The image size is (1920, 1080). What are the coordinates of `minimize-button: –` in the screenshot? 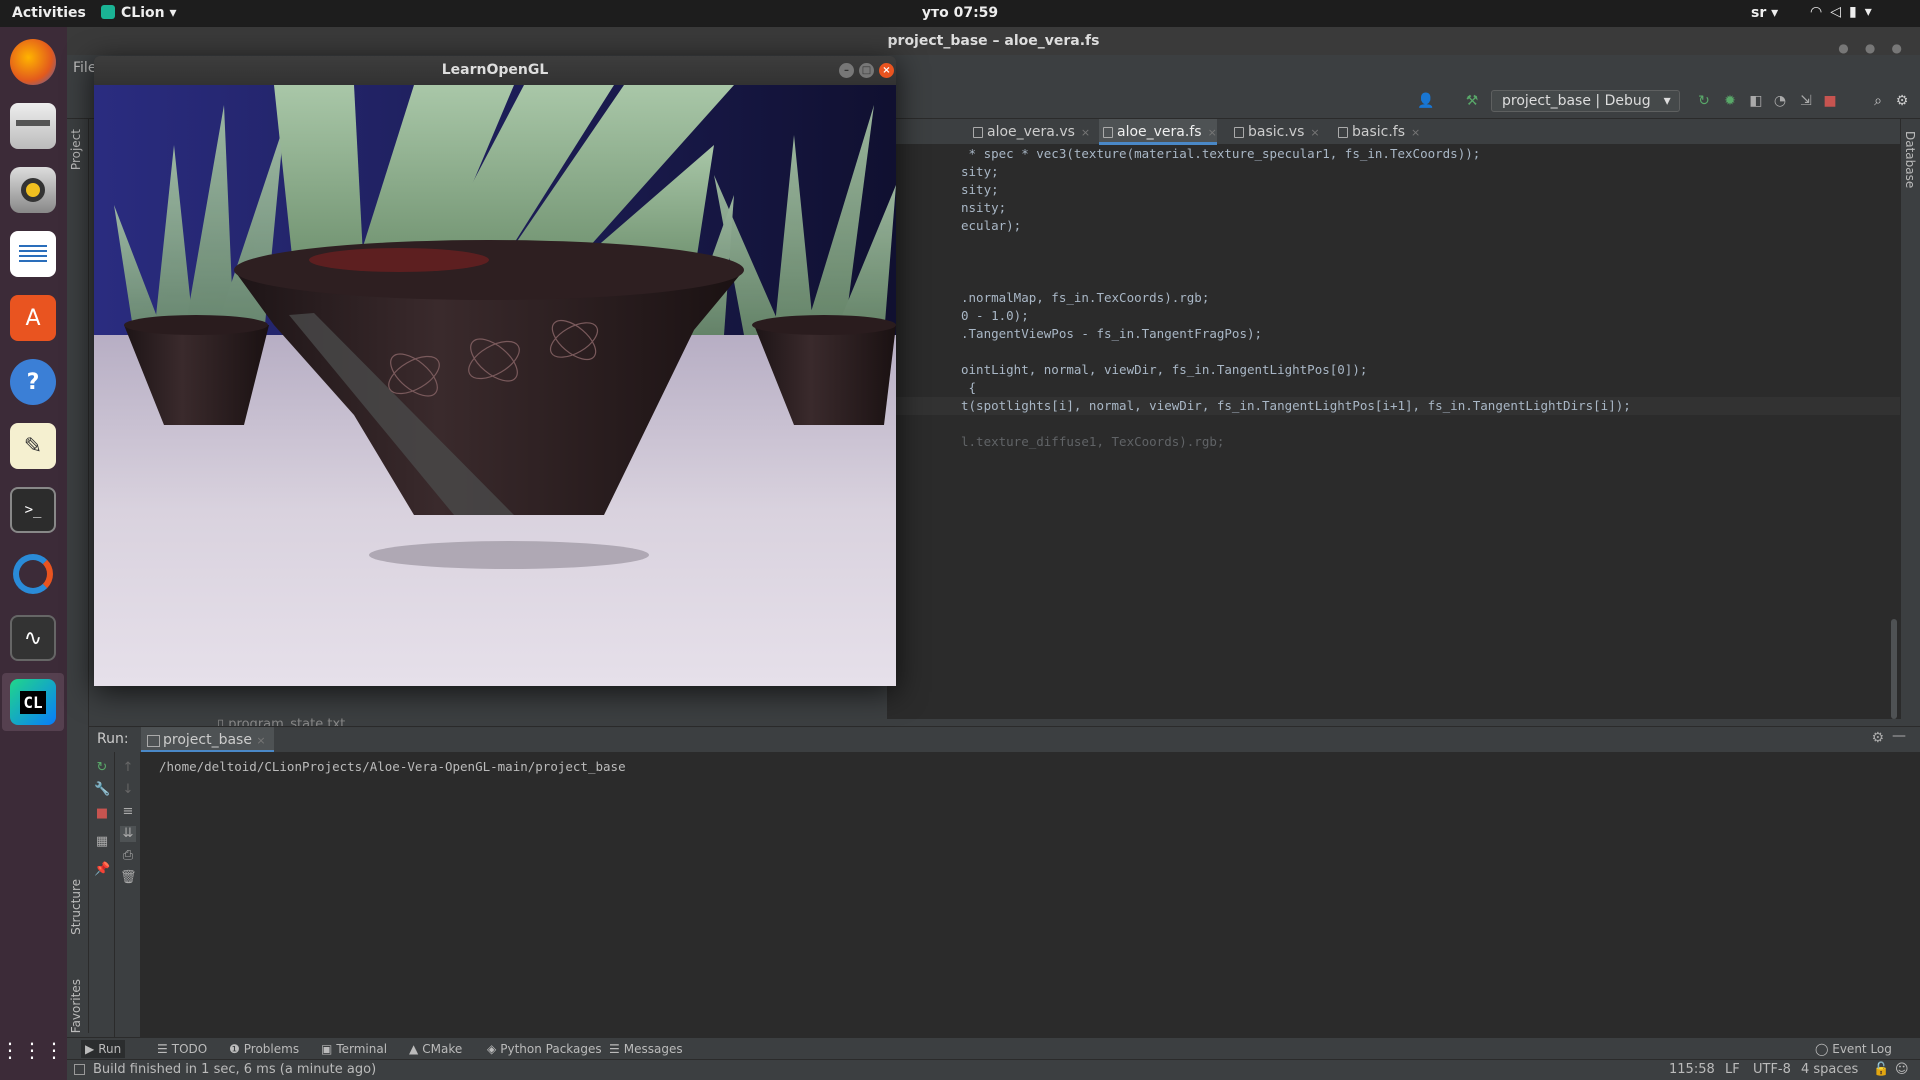 It's located at (846, 70).